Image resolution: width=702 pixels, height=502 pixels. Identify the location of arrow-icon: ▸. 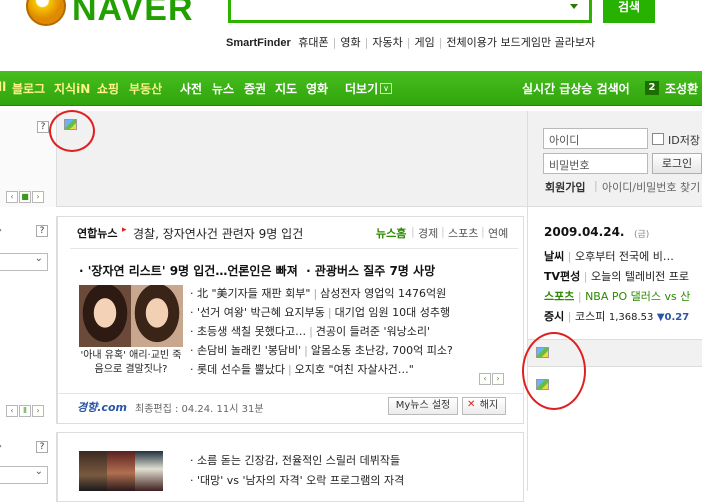
(124, 230).